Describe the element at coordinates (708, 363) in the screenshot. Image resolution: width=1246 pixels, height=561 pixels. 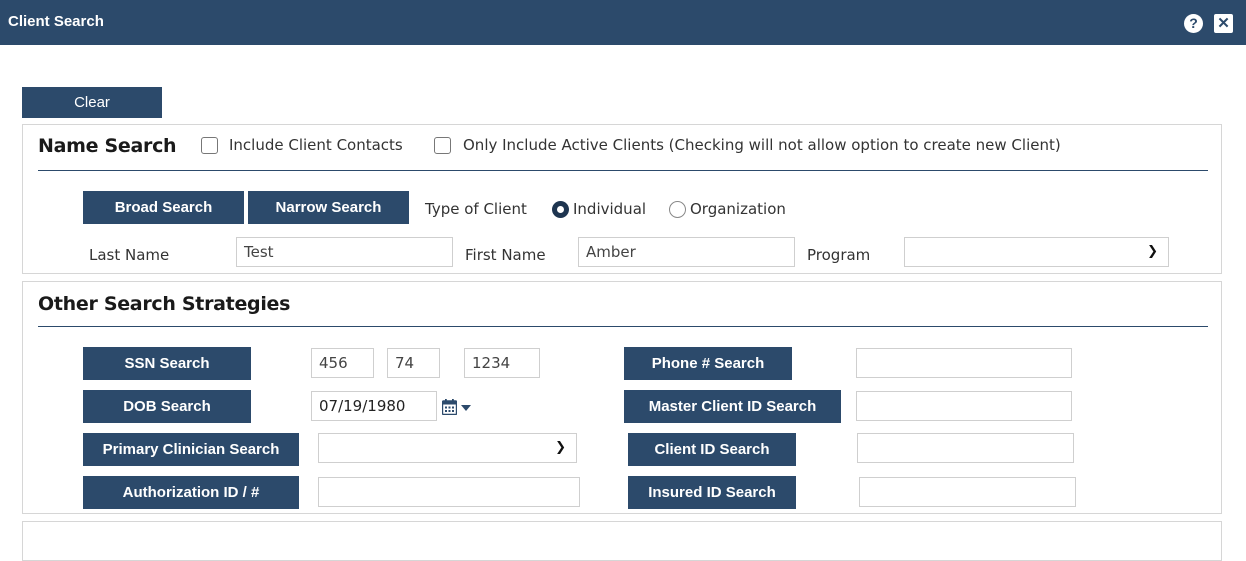
I see `phone-search-button: Phone # Search` at that location.